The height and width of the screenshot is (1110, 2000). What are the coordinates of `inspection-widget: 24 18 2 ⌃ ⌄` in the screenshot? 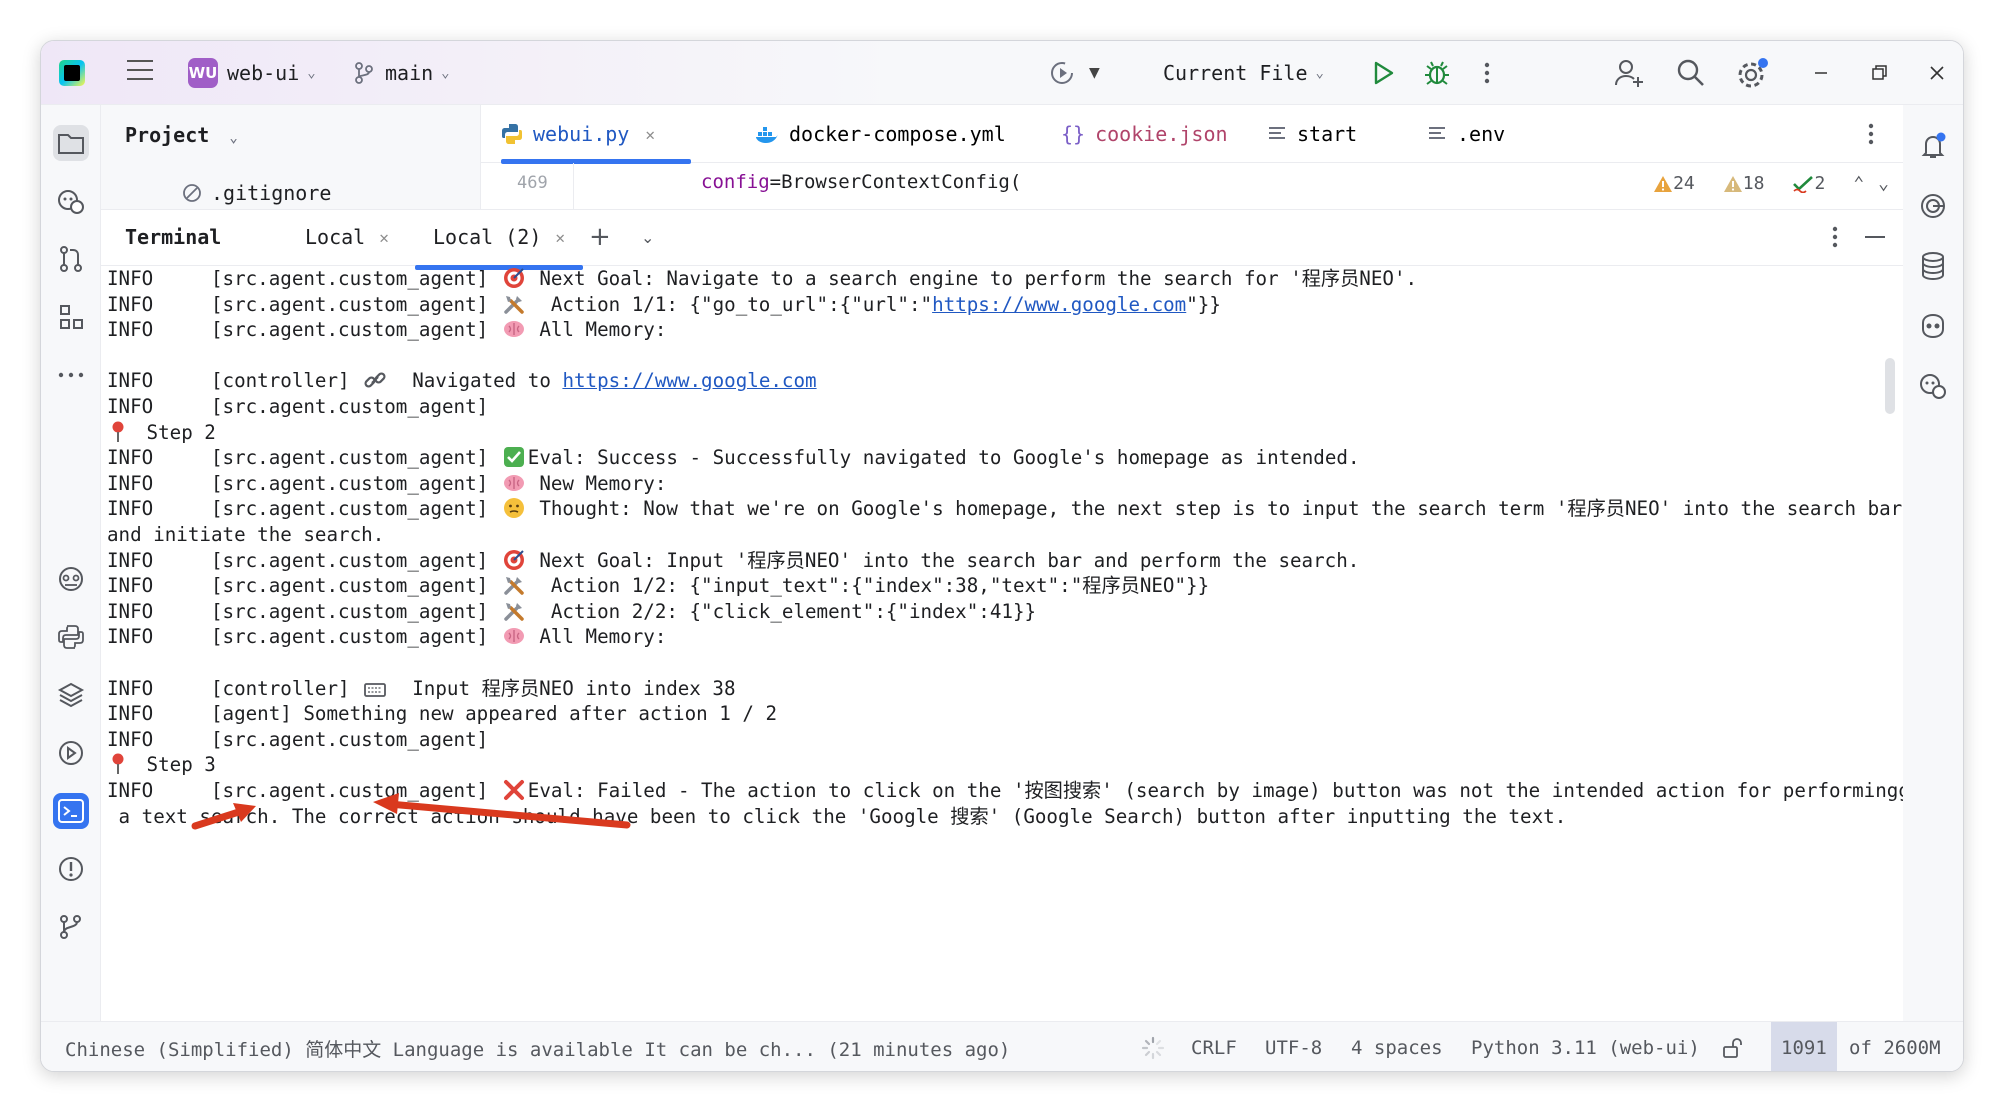 It's located at (1771, 183).